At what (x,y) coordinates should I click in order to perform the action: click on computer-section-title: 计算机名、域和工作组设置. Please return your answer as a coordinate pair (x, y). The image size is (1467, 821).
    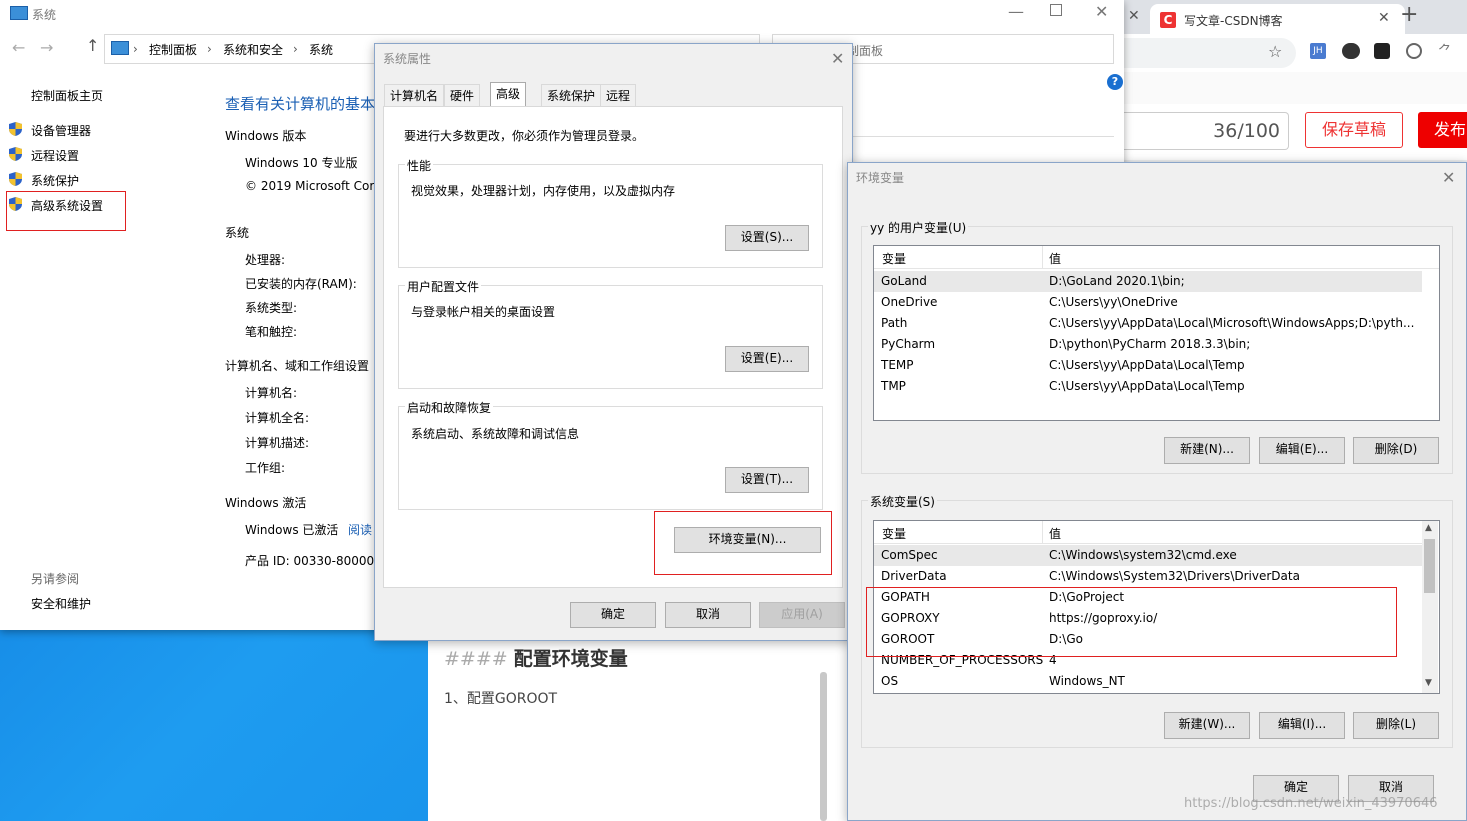
    Looking at the image, I should click on (297, 366).